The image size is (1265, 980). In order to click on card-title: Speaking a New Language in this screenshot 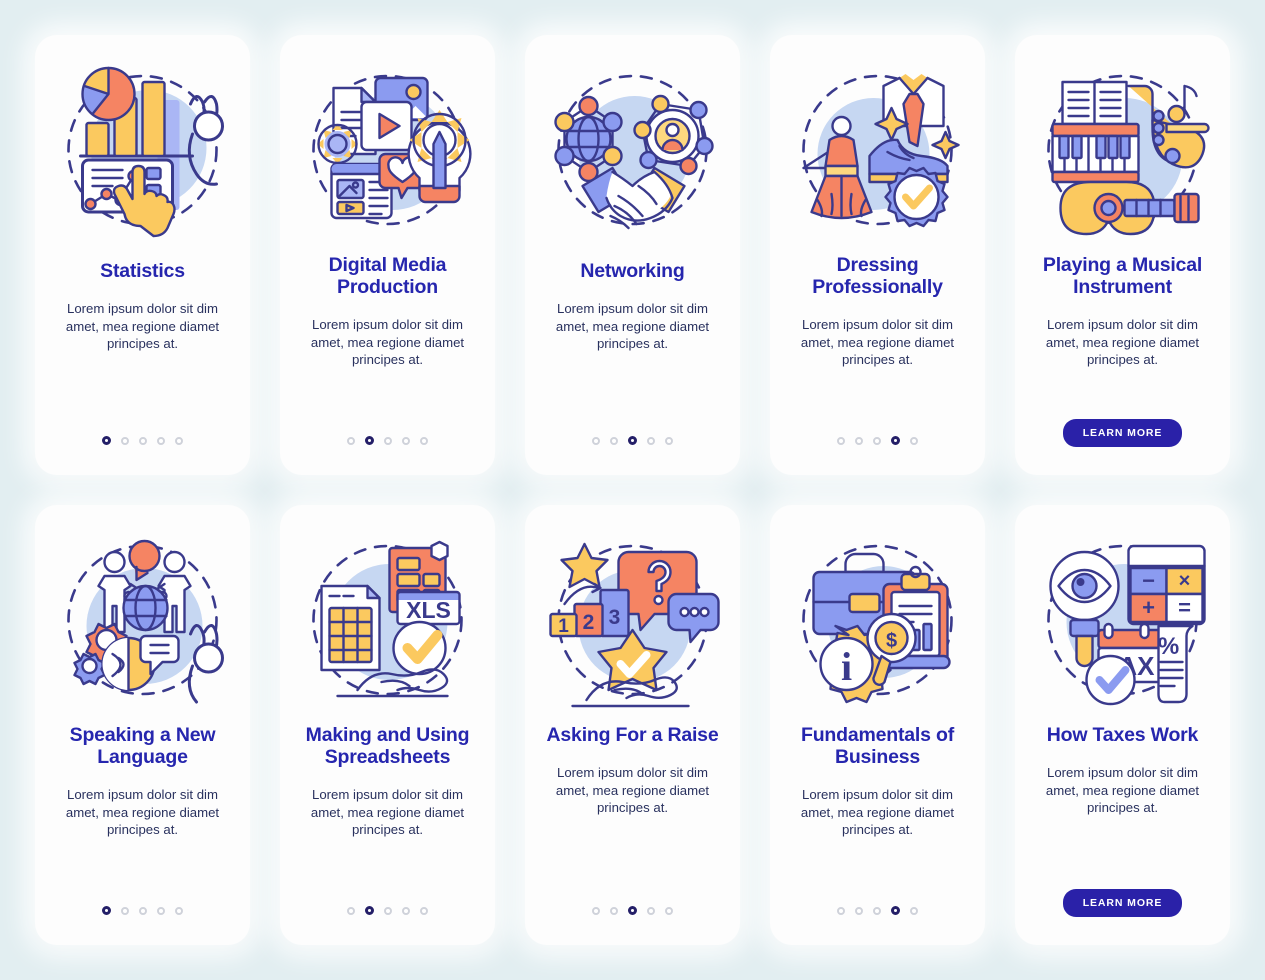, I will do `click(142, 746)`.